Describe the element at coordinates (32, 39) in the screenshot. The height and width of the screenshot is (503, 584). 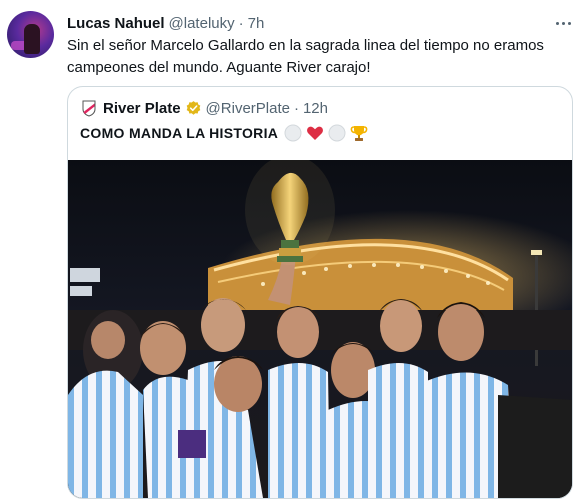
I see `avatar-figure` at that location.